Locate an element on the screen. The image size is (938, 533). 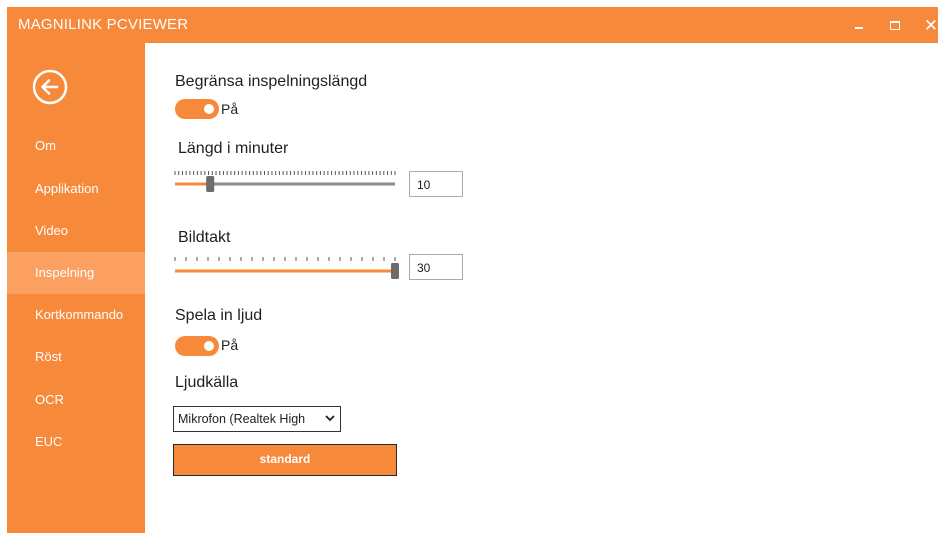
record-audio-toggle is located at coordinates (197, 346).